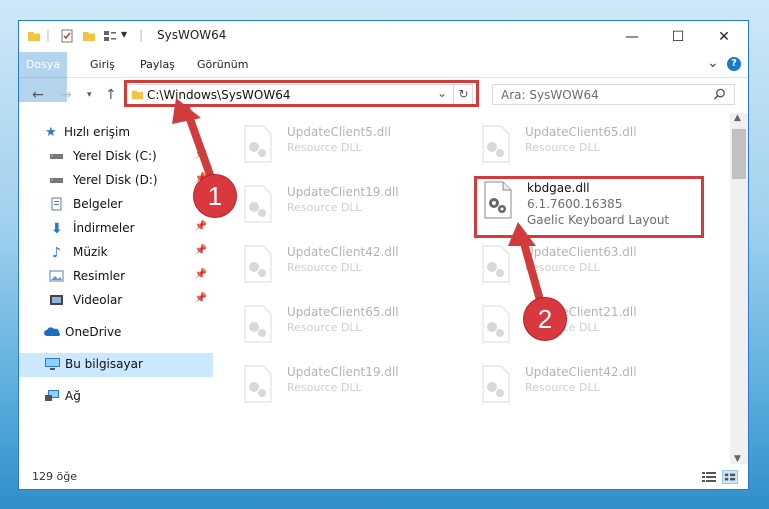 This screenshot has width=769, height=509. Describe the element at coordinates (67, 36) in the screenshot. I see `properties-icon` at that location.